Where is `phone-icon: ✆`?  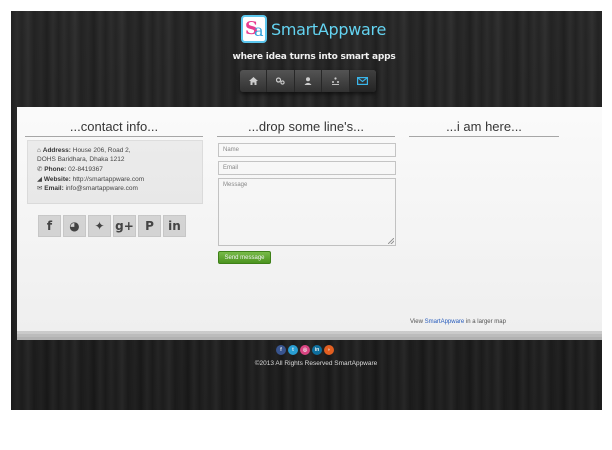
phone-icon: ✆ is located at coordinates (40, 169).